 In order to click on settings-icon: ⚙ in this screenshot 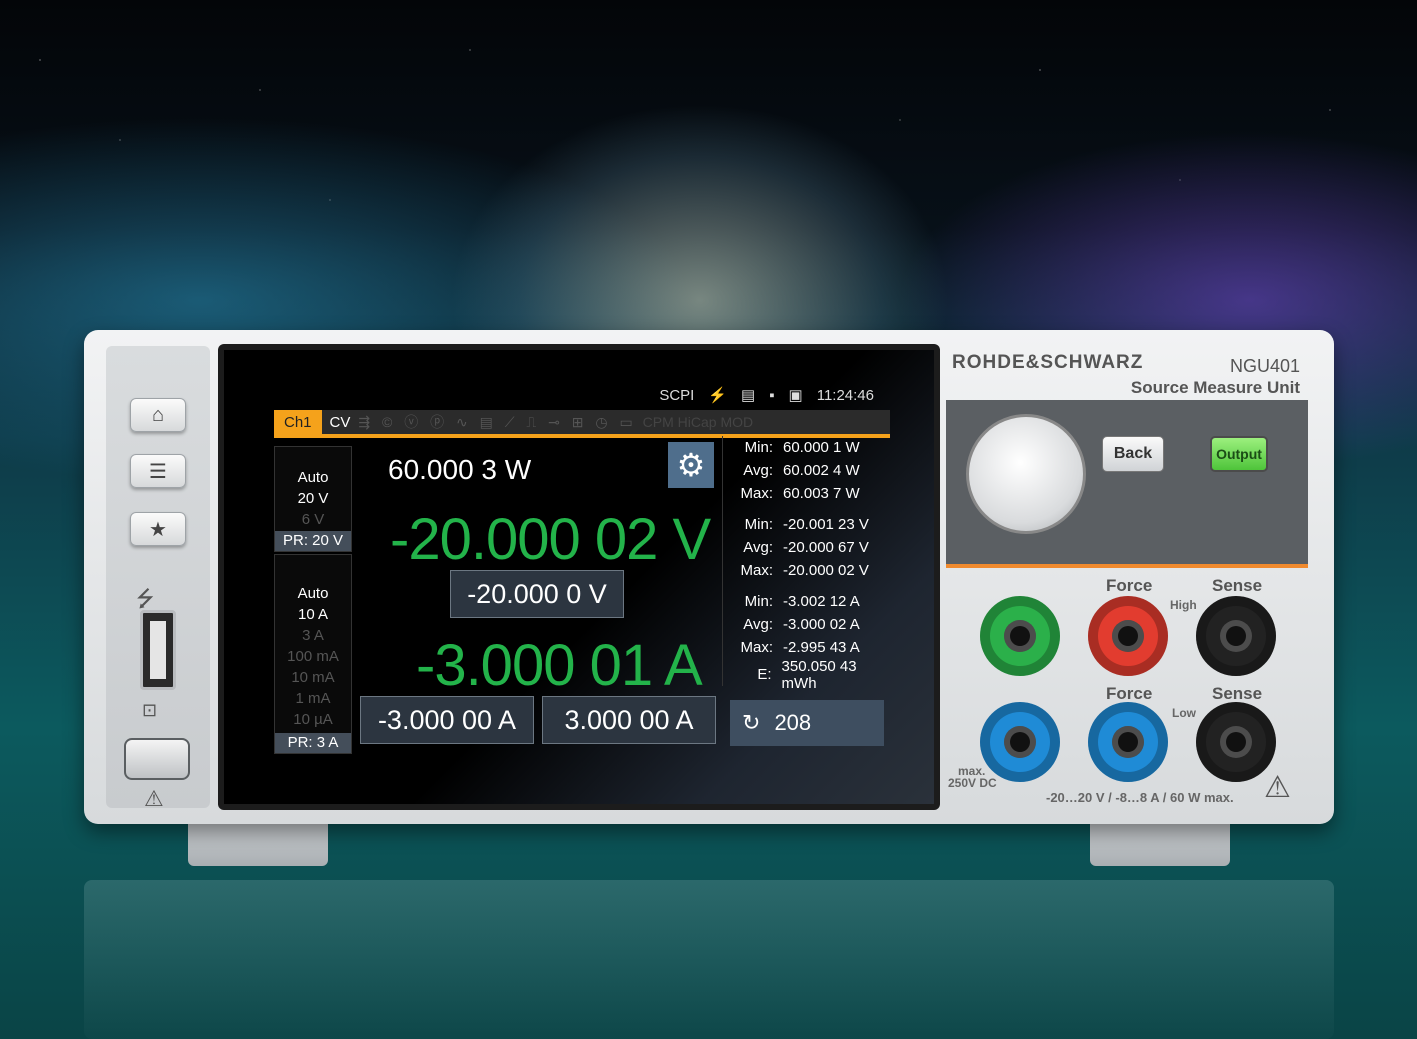, I will do `click(691, 465)`.